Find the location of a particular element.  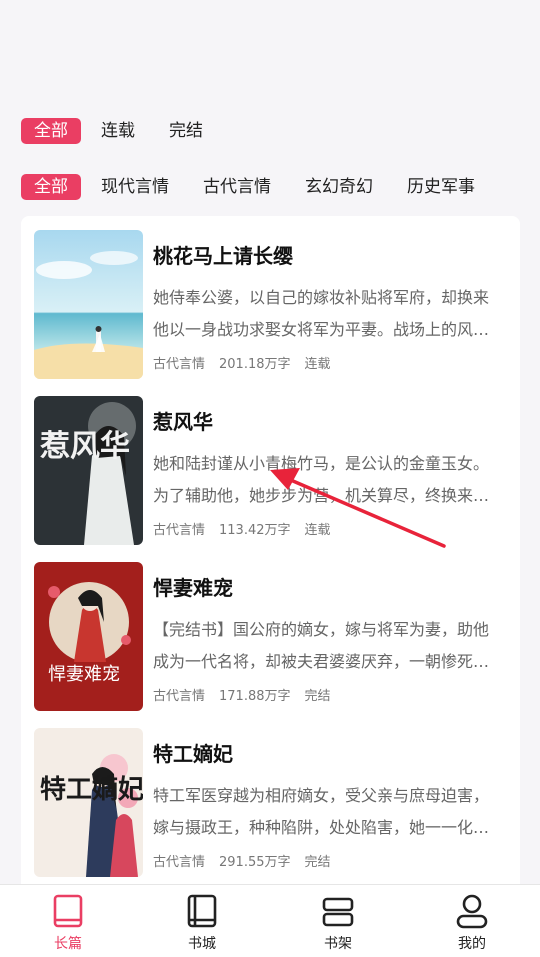

filter-status-all: 全部 is located at coordinates (51, 131).